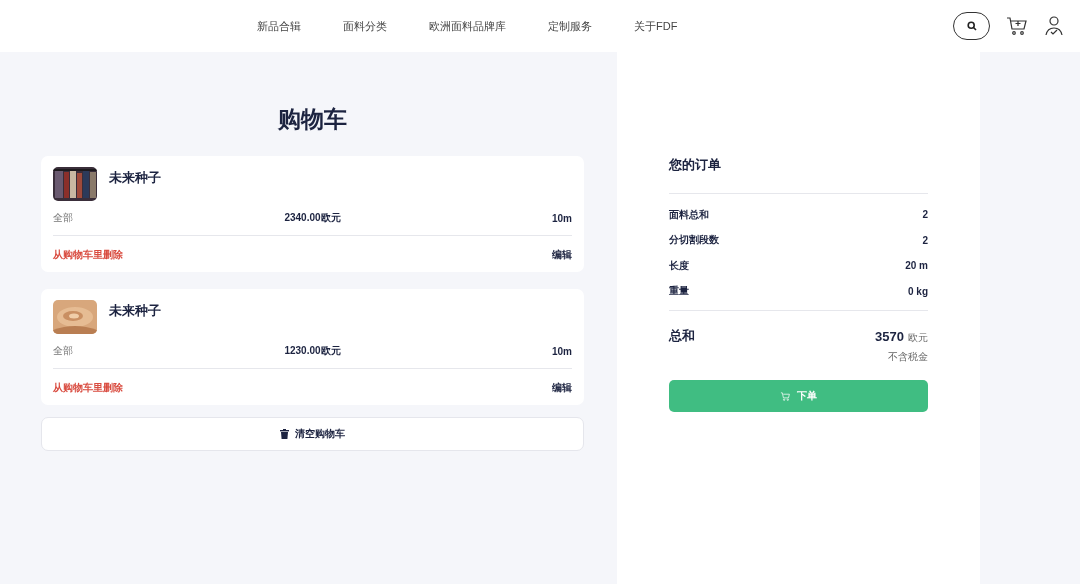  I want to click on nav-link: 面料分类, so click(365, 26).